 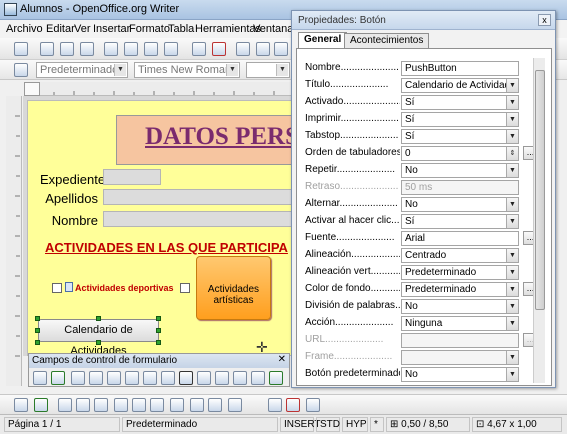 I want to click on label-field-icon, so click(x=258, y=378).